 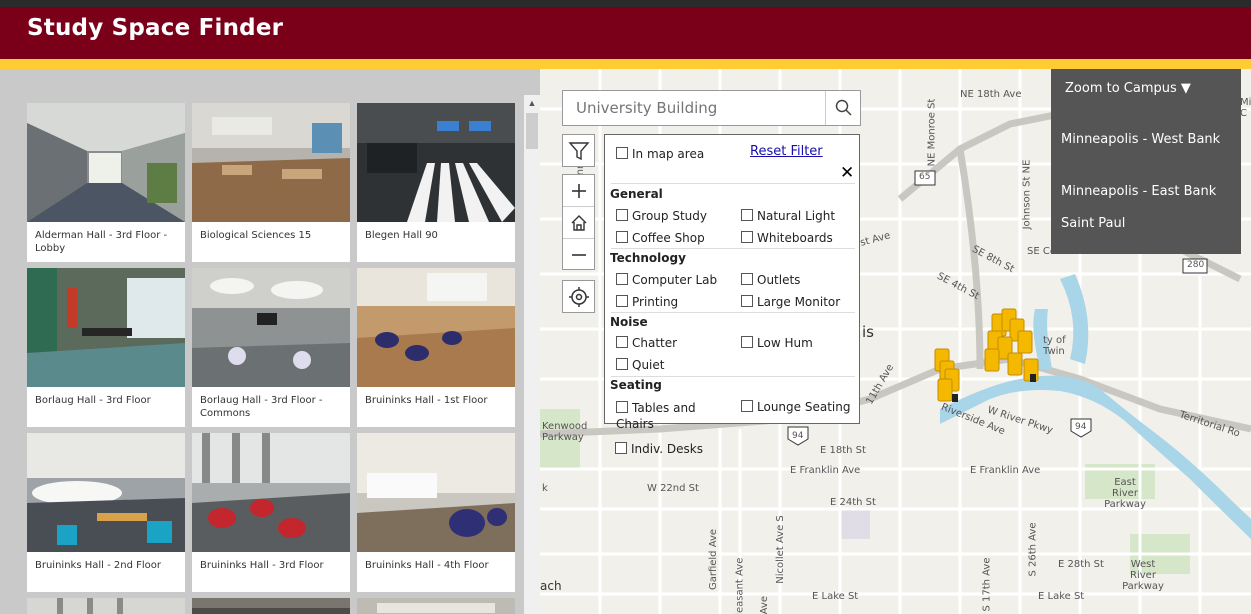 I want to click on map-label: ach, so click(x=551, y=586).